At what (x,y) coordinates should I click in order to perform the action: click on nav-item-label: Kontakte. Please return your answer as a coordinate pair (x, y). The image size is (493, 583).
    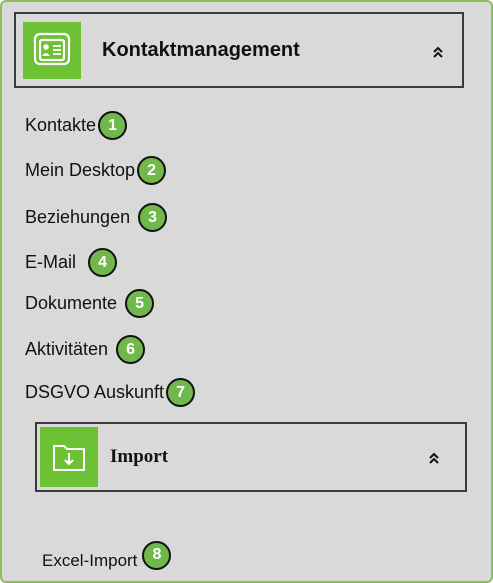
    Looking at the image, I should click on (61, 125).